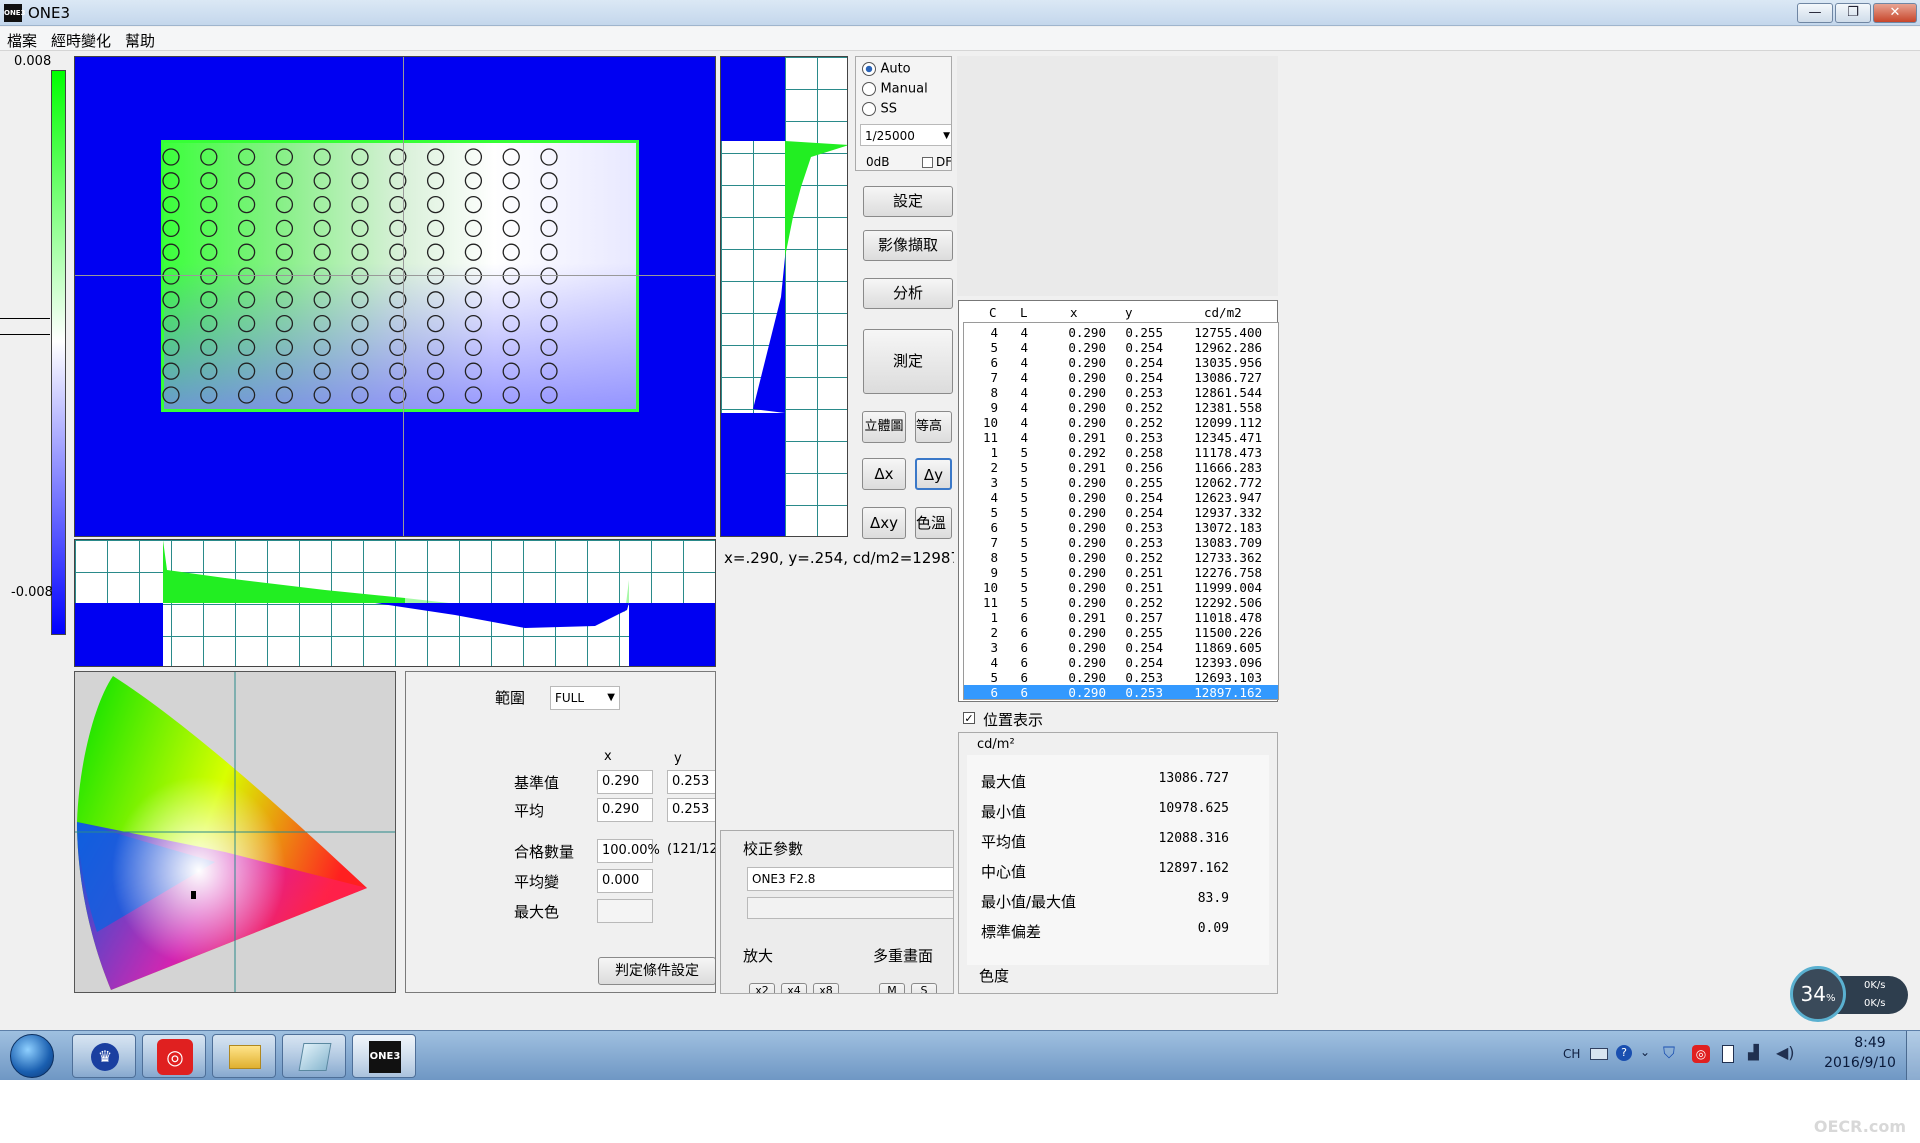  I want to click on shield-icon: ⛉, so click(1671, 1053).